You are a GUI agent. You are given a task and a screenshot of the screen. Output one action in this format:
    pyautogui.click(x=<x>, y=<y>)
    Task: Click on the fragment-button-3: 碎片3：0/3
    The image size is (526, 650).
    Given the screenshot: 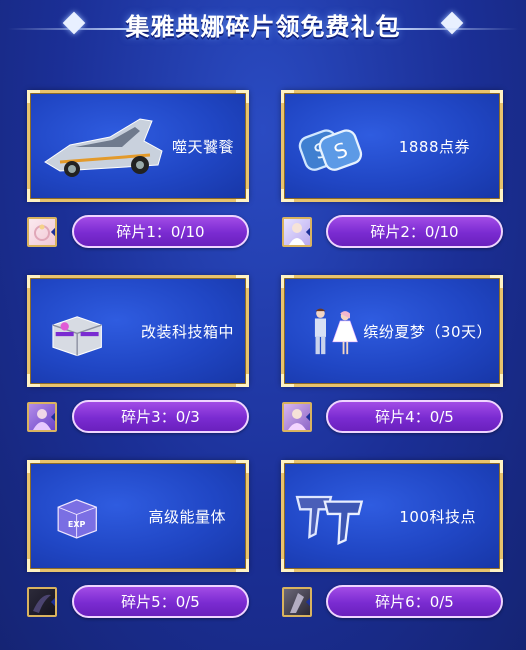 What is the action you would take?
    pyautogui.click(x=160, y=416)
    